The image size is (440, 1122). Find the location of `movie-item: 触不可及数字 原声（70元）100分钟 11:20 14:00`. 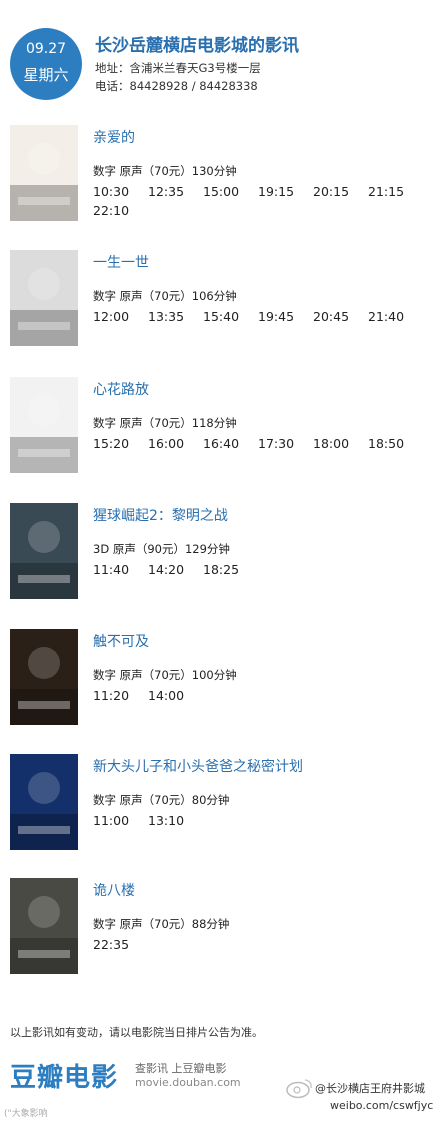

movie-item: 触不可及数字 原声（70元）100分钟 11:20 14:00 is located at coordinates (220, 679).